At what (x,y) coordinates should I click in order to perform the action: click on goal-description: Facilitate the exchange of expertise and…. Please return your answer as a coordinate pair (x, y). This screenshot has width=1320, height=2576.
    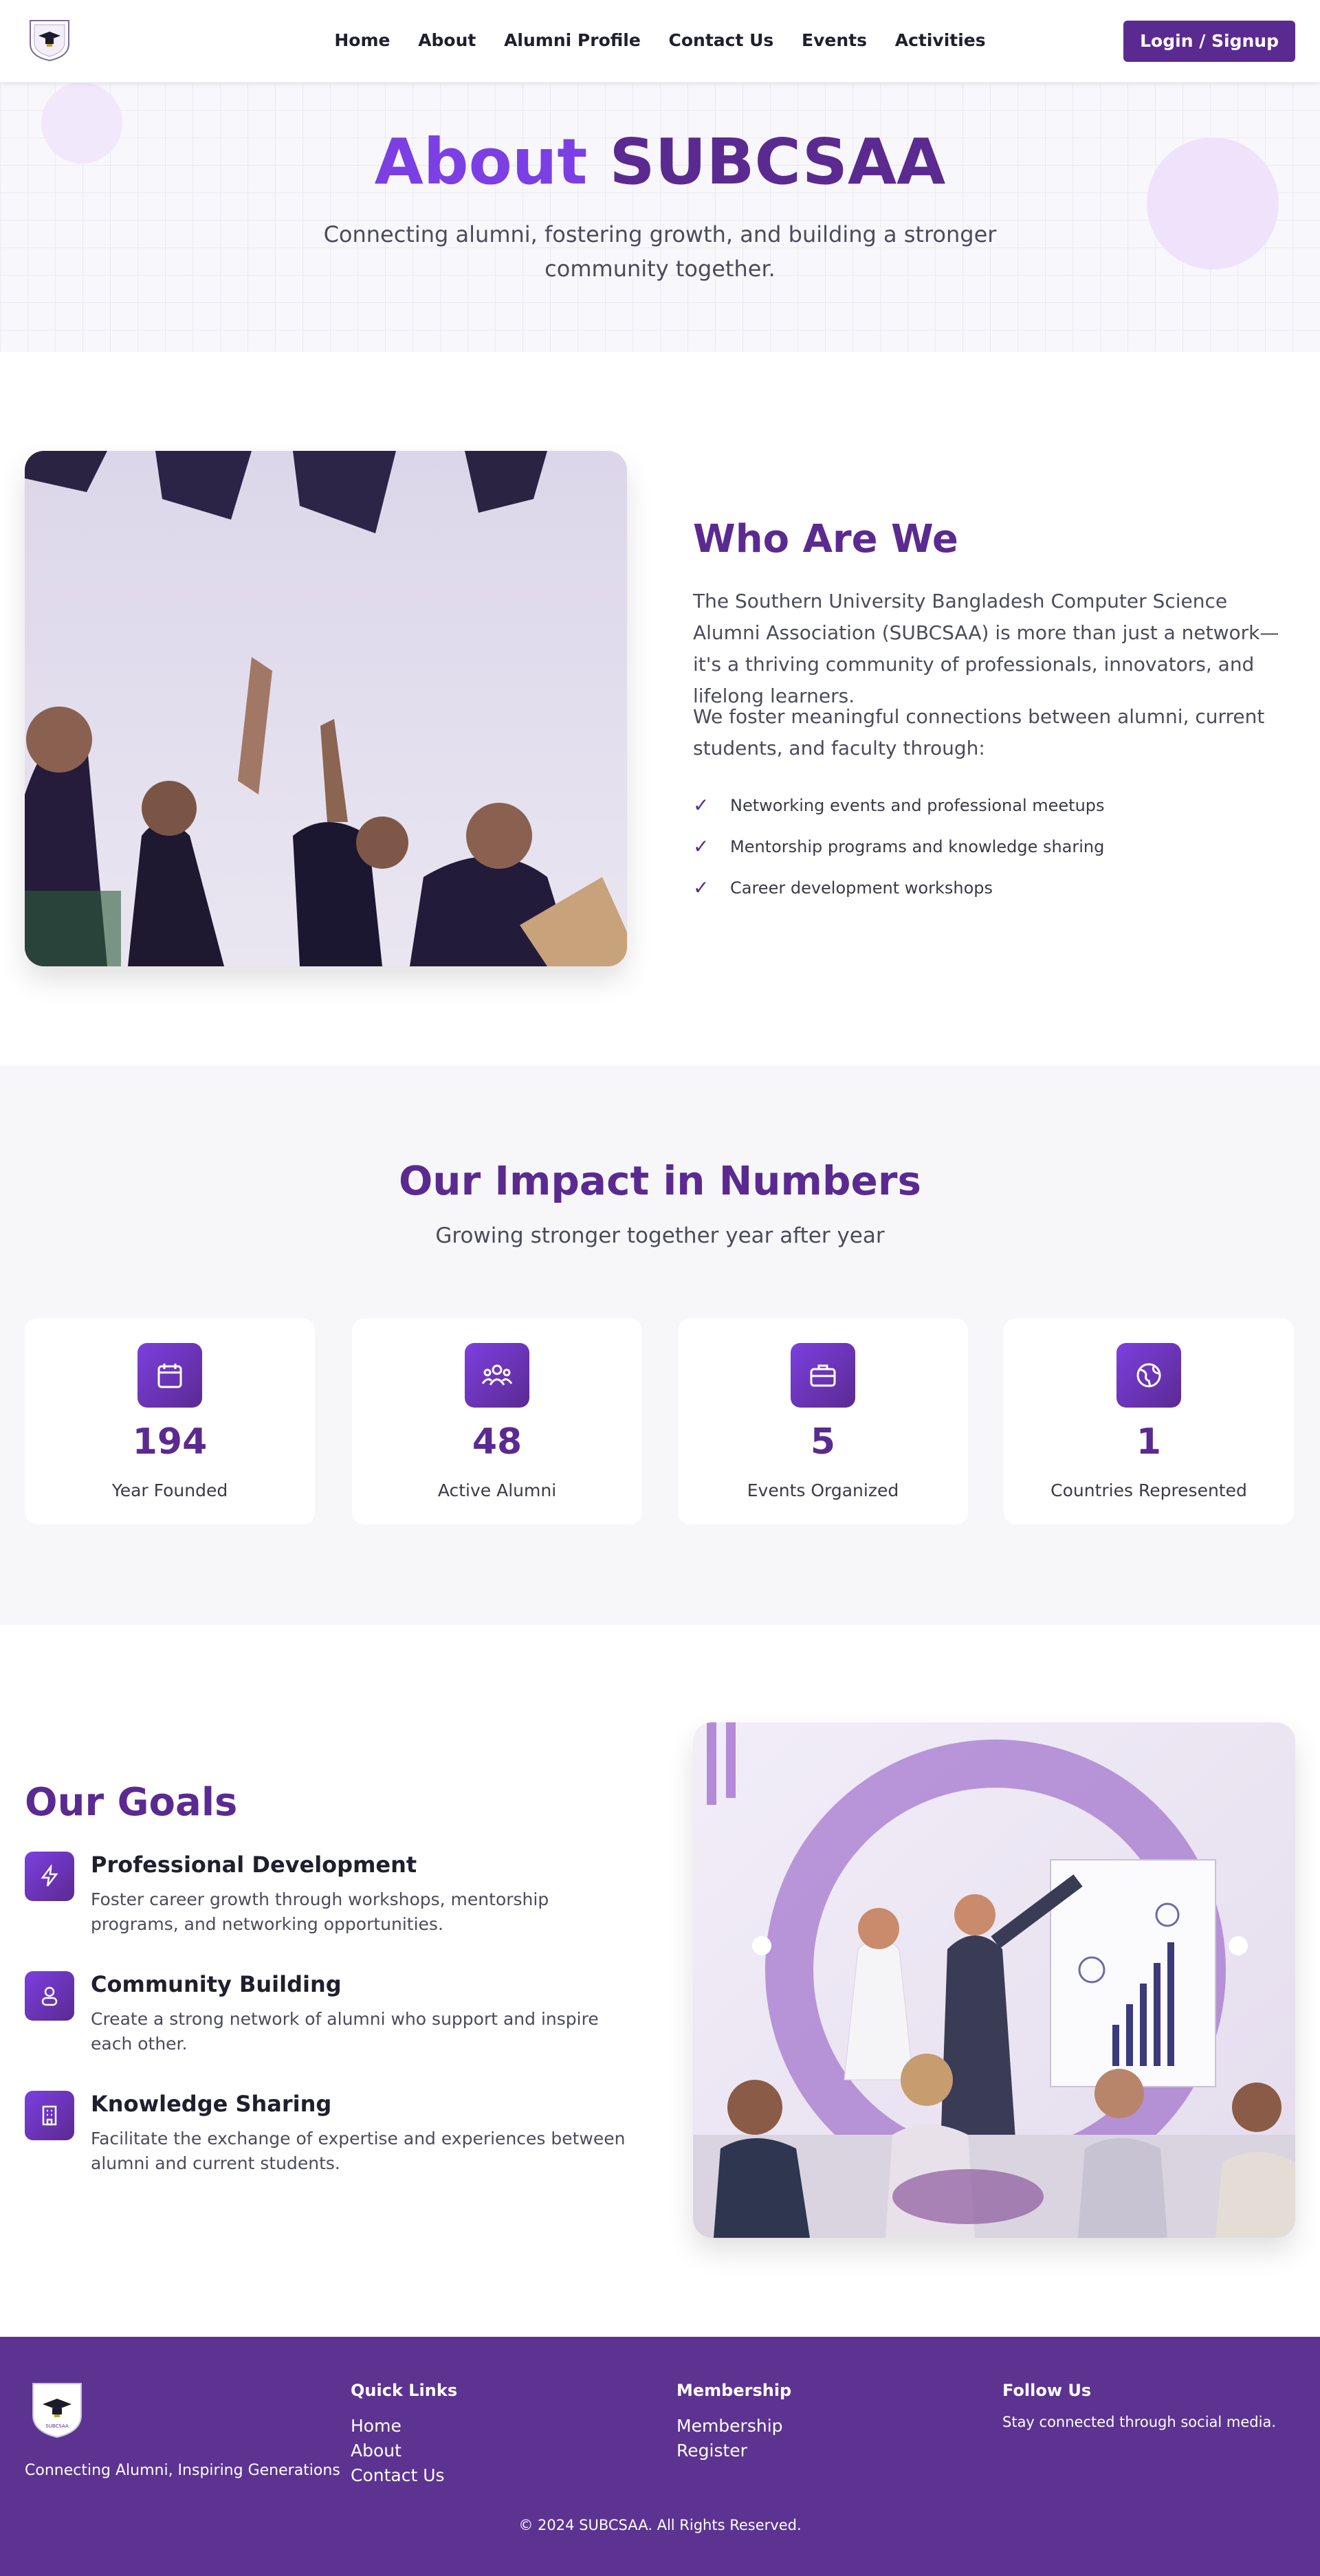
    Looking at the image, I should click on (358, 2151).